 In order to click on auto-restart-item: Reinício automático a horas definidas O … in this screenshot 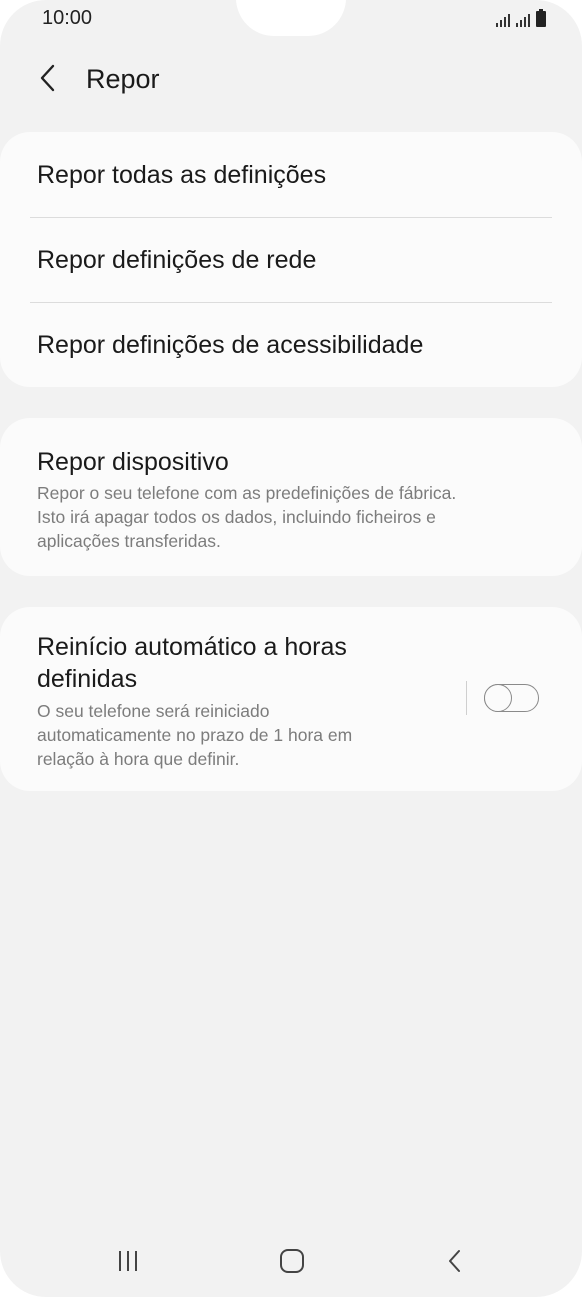, I will do `click(291, 699)`.